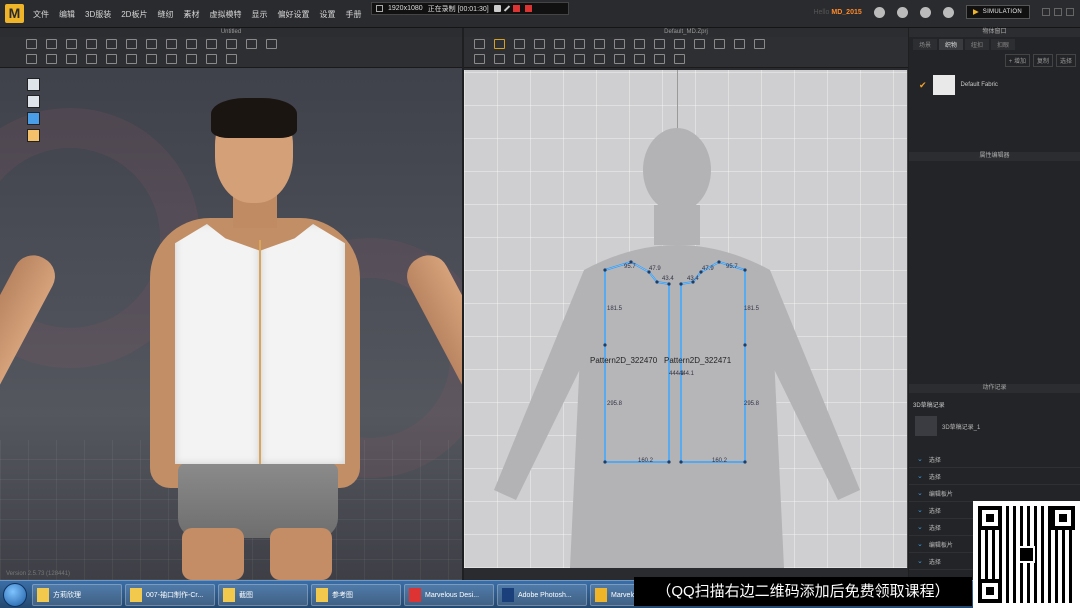 Image resolution: width=1080 pixels, height=608 pixels. Describe the element at coordinates (879, 12) in the screenshot. I see `speaker-icon` at that location.